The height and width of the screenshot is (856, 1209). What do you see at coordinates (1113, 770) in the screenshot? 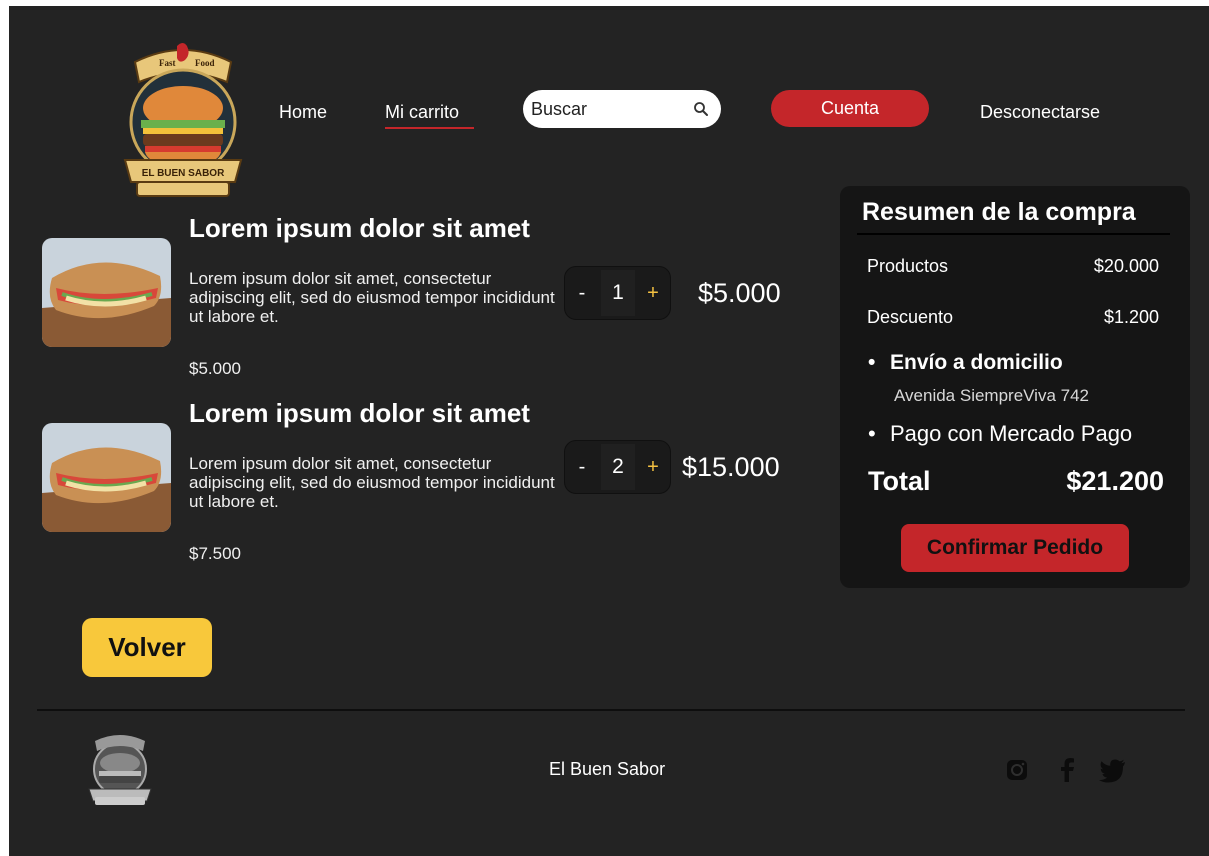
I see `twitter-icon` at bounding box center [1113, 770].